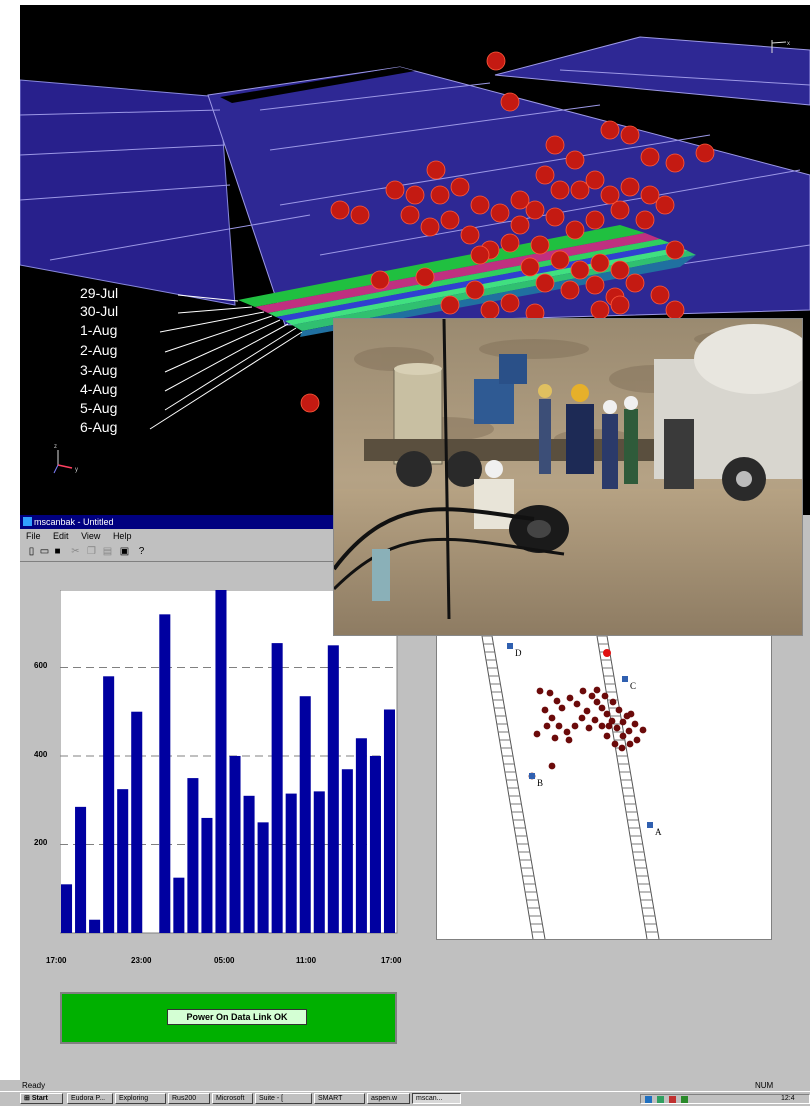  What do you see at coordinates (99, 427) in the screenshot?
I see `date-label: 6-Aug` at bounding box center [99, 427].